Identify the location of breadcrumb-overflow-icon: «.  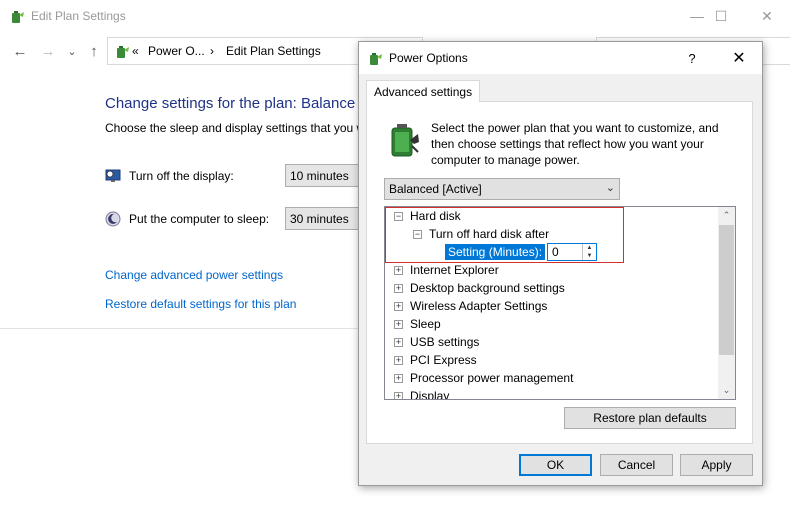
(135, 51).